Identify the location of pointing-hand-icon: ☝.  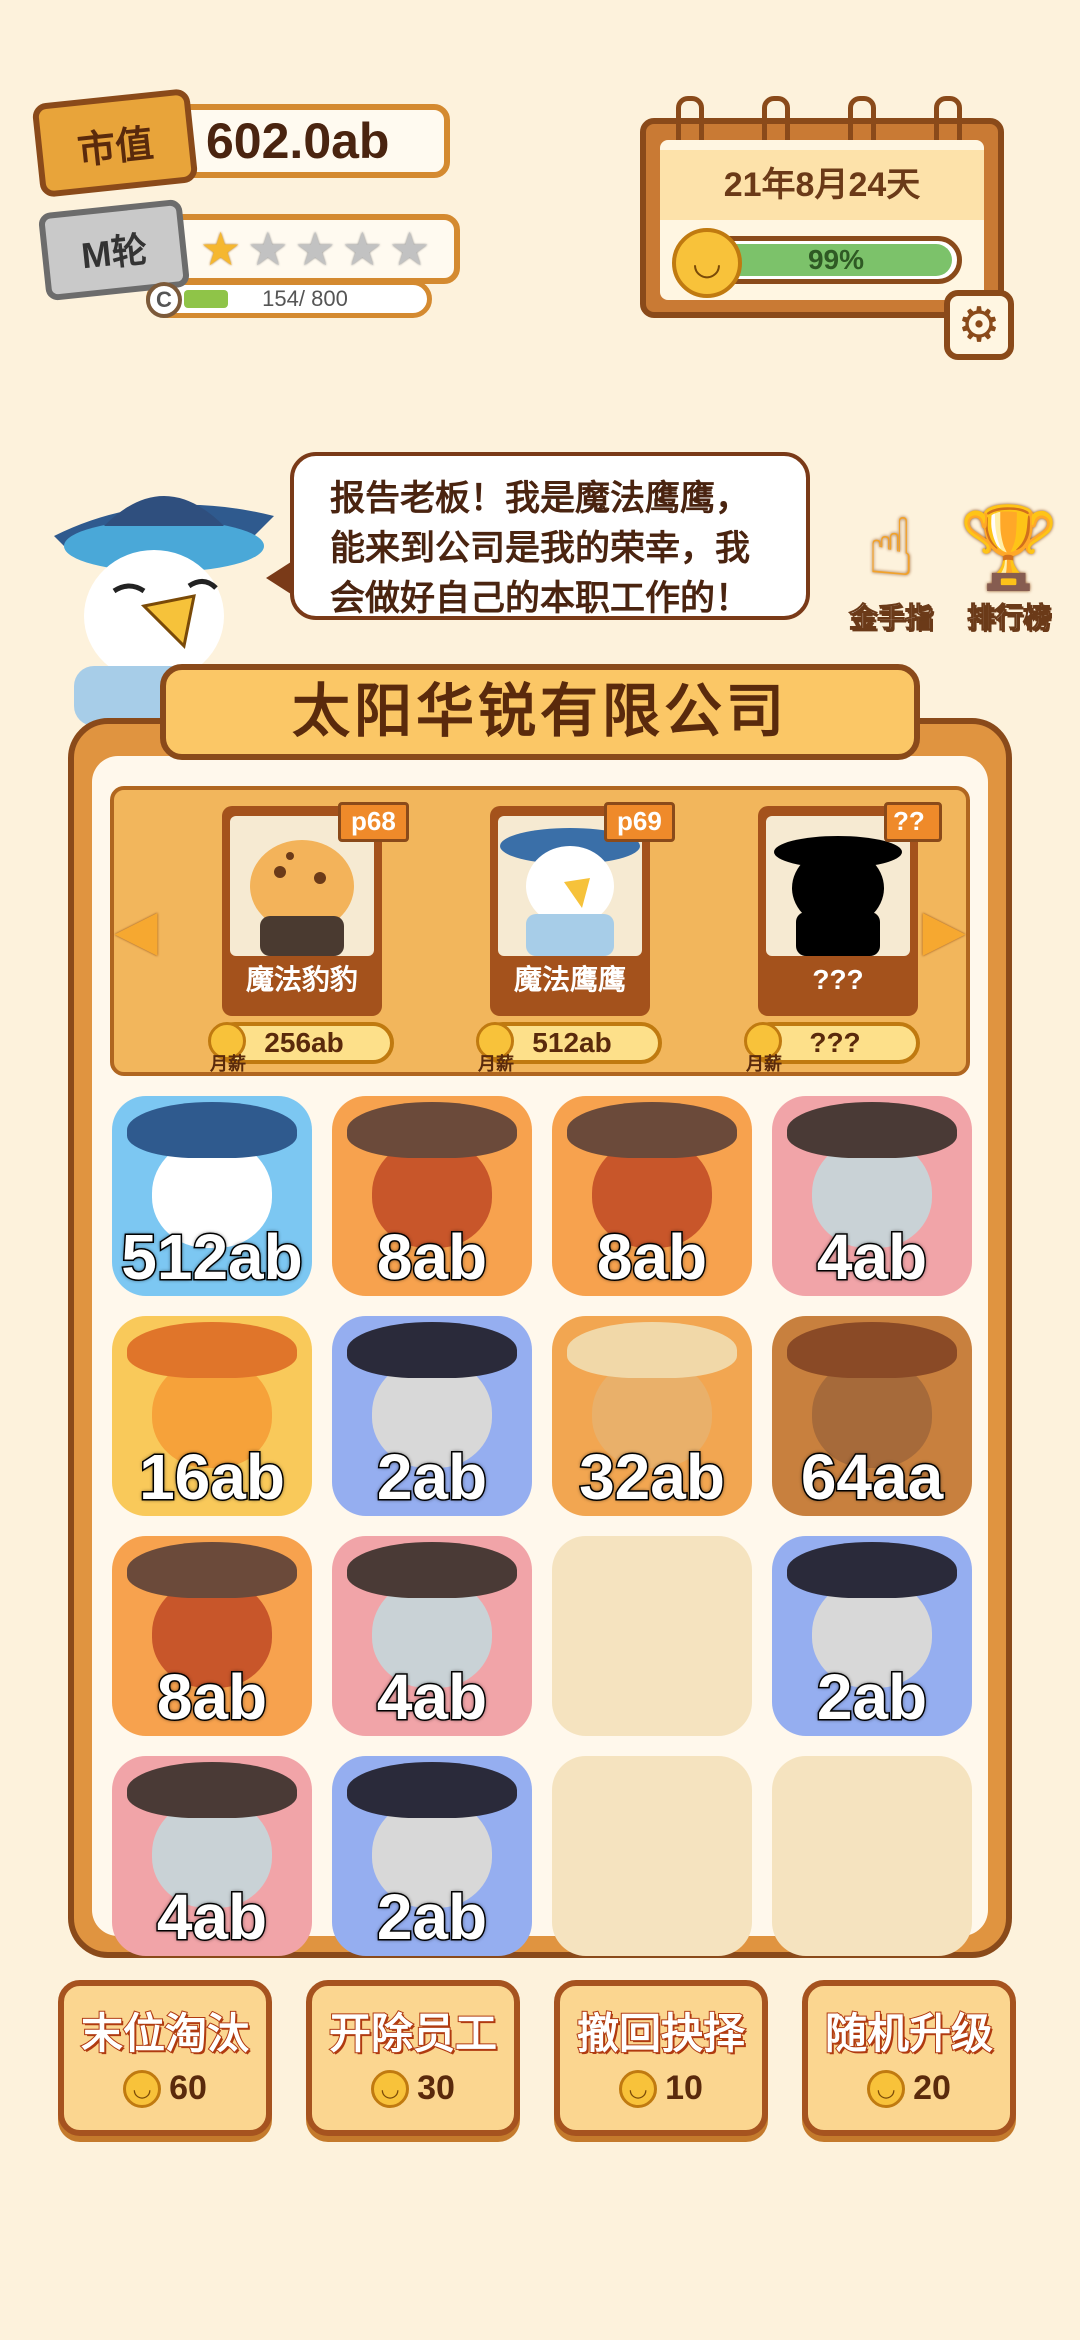
(891, 547).